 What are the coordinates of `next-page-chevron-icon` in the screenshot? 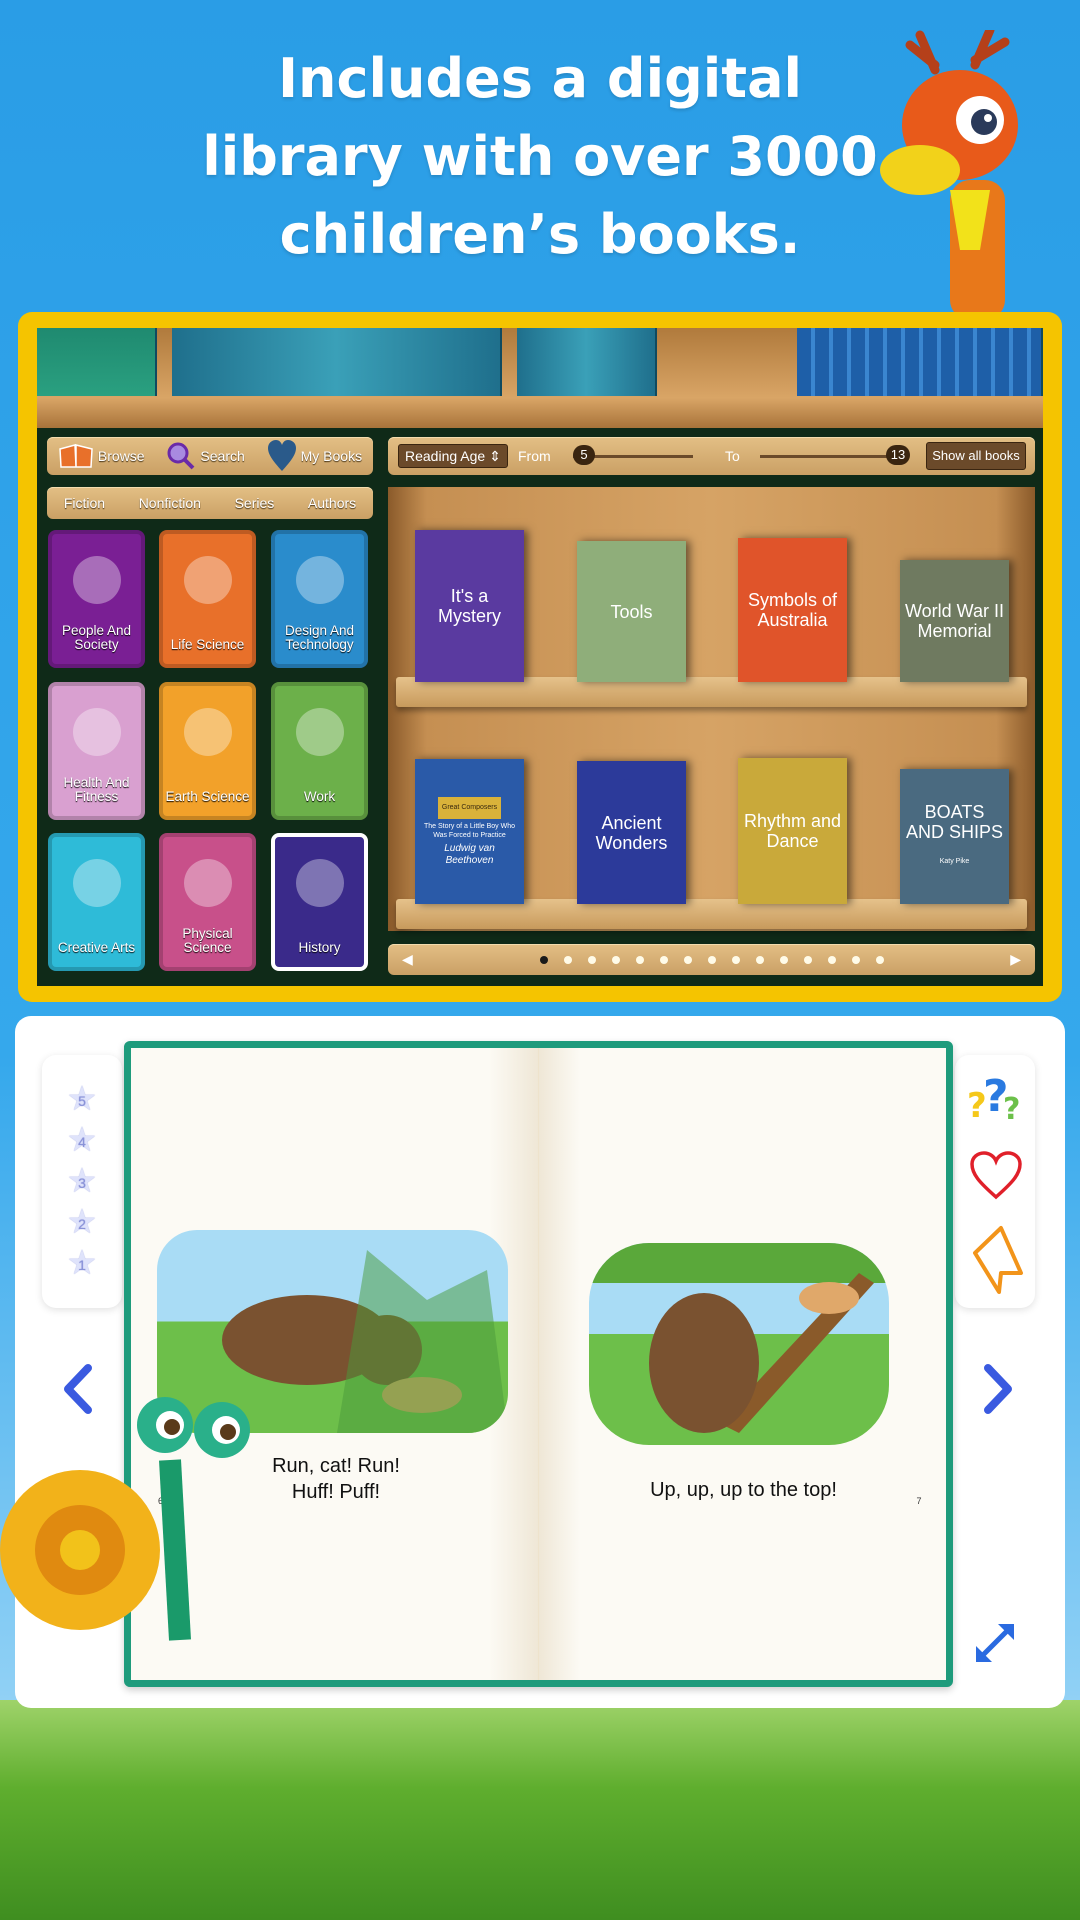 It's located at (998, 1389).